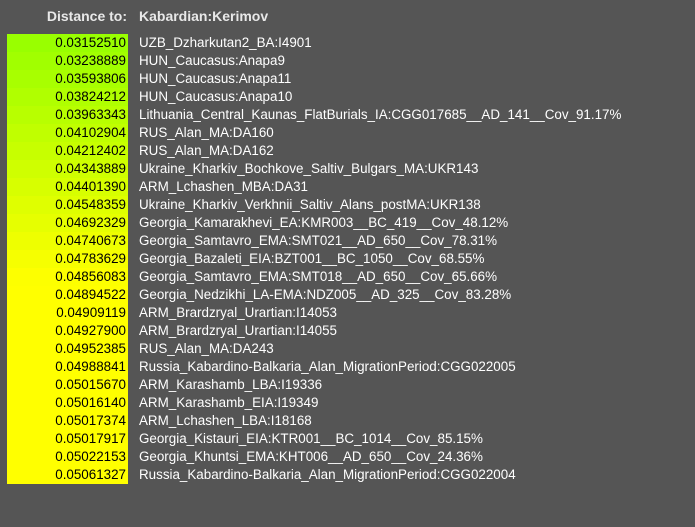 The width and height of the screenshot is (695, 527). What do you see at coordinates (347, 43) in the screenshot?
I see `table-row: 0.03152510 UZB_Dzharkutan2_BA:I4901` at bounding box center [347, 43].